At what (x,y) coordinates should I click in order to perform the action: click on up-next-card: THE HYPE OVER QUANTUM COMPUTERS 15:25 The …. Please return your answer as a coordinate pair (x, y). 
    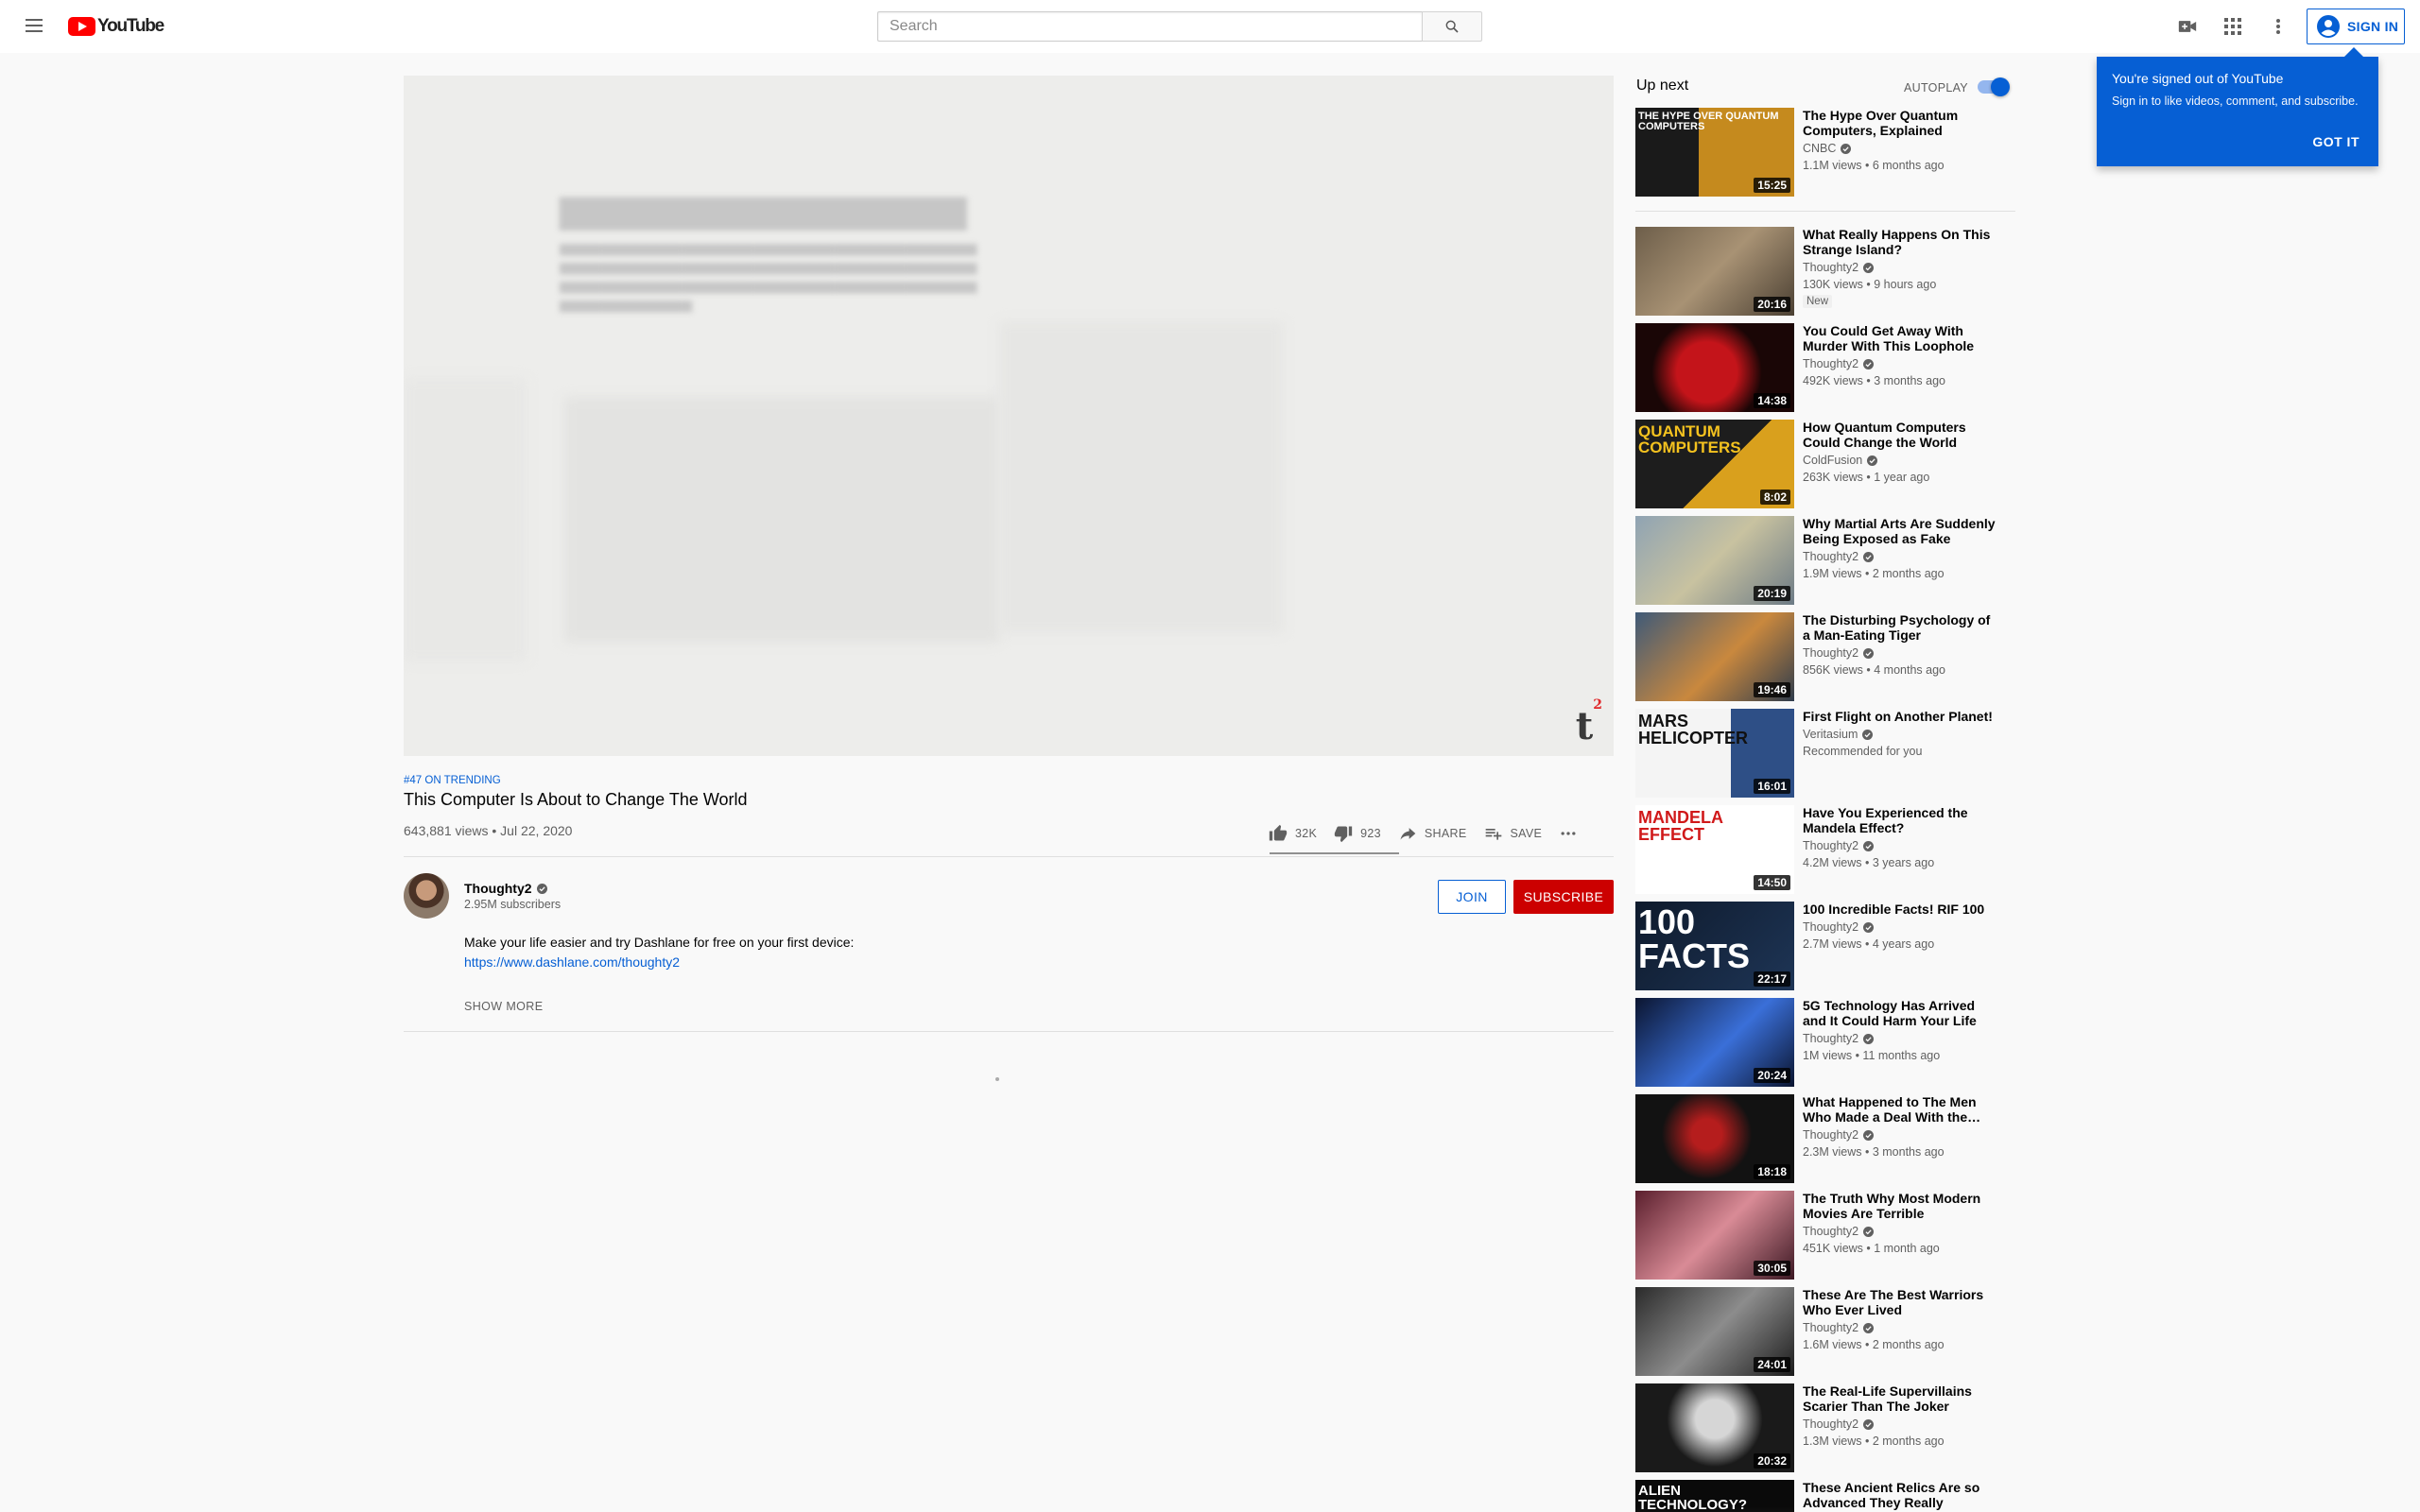
    Looking at the image, I should click on (1825, 152).